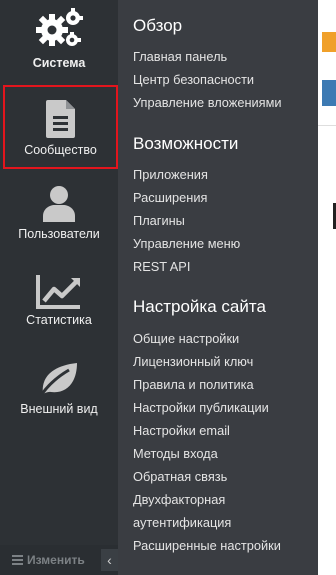 Image resolution: width=336 pixels, height=575 pixels. I want to click on menu-link-feedback: Обратная связь, so click(180, 476).